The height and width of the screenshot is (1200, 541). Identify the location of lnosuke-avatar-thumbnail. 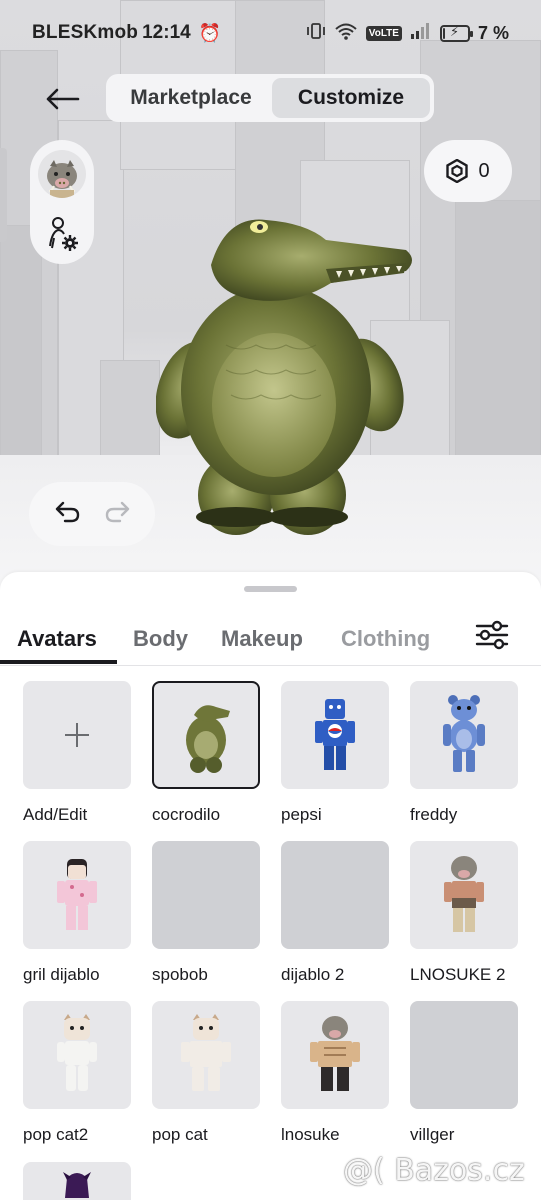
(335, 1053).